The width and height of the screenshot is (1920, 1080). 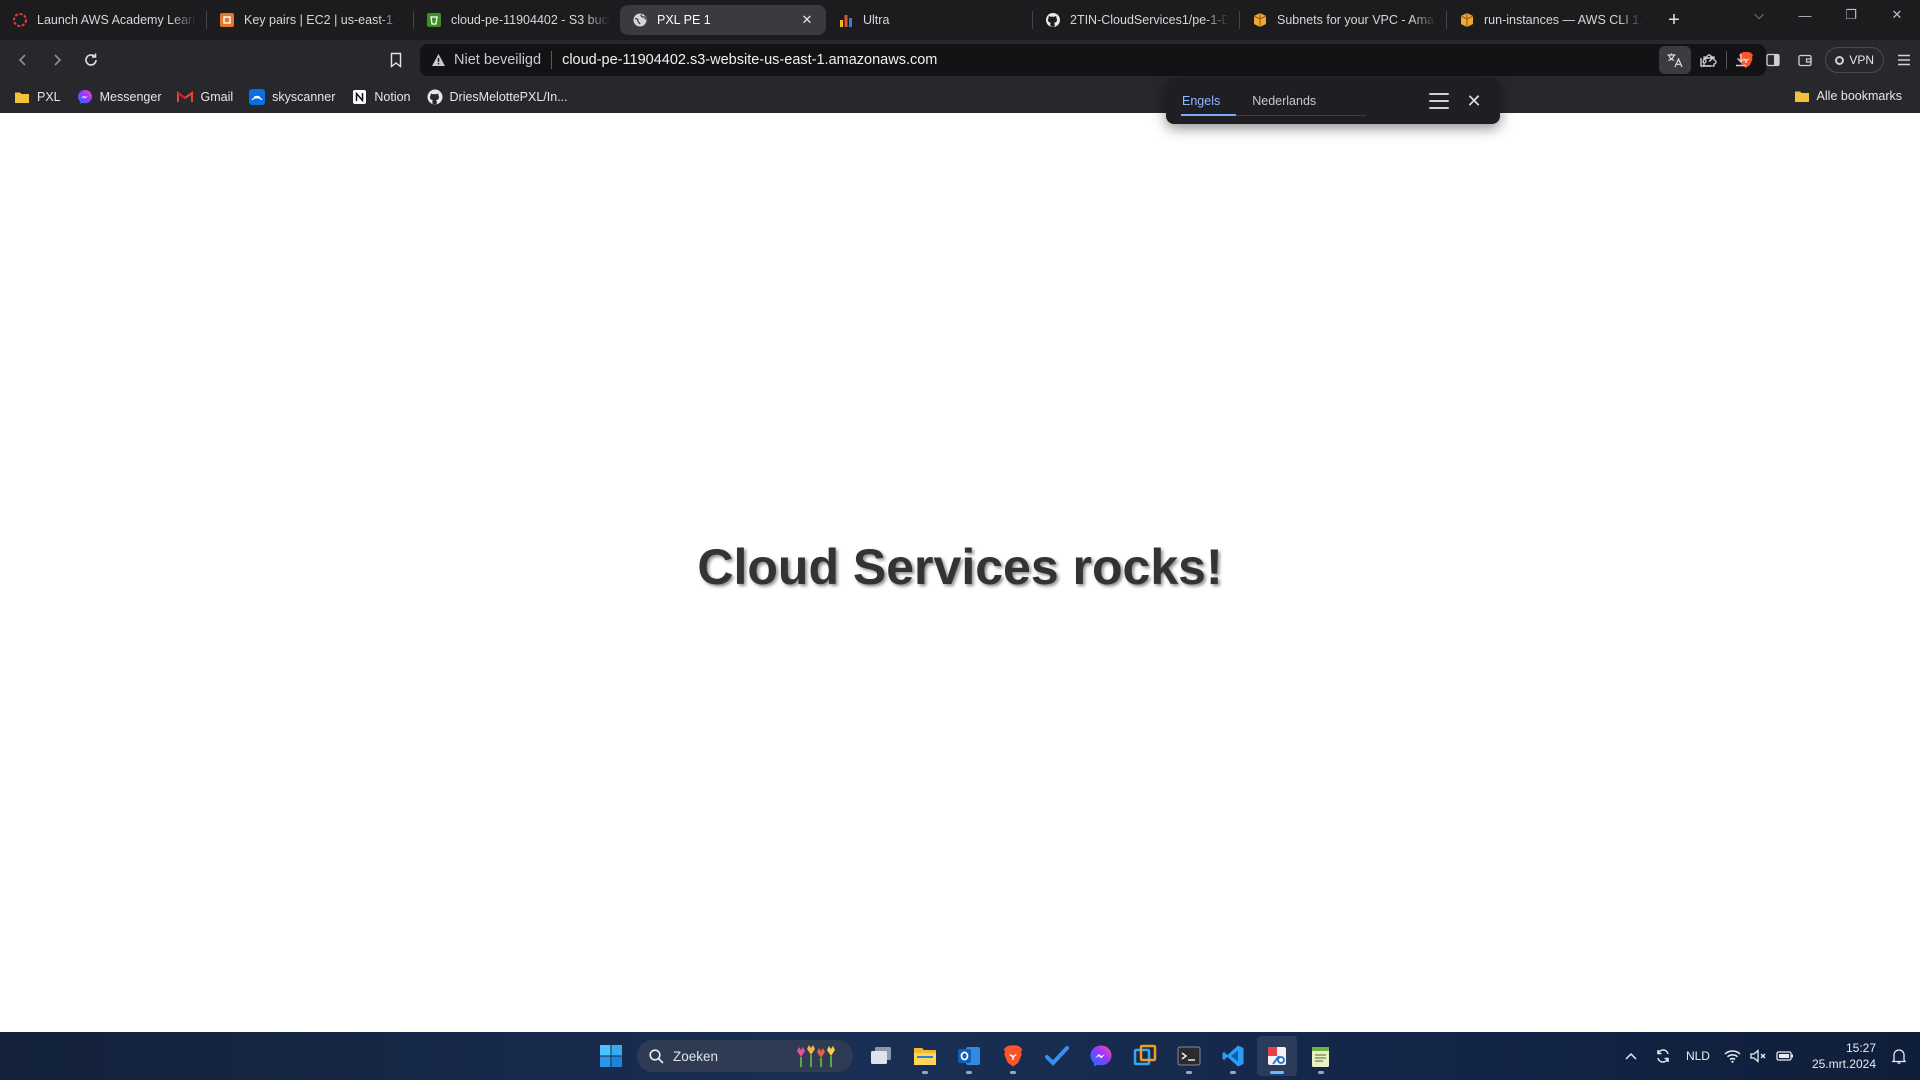 I want to click on brave-icon, so click(x=1013, y=1056).